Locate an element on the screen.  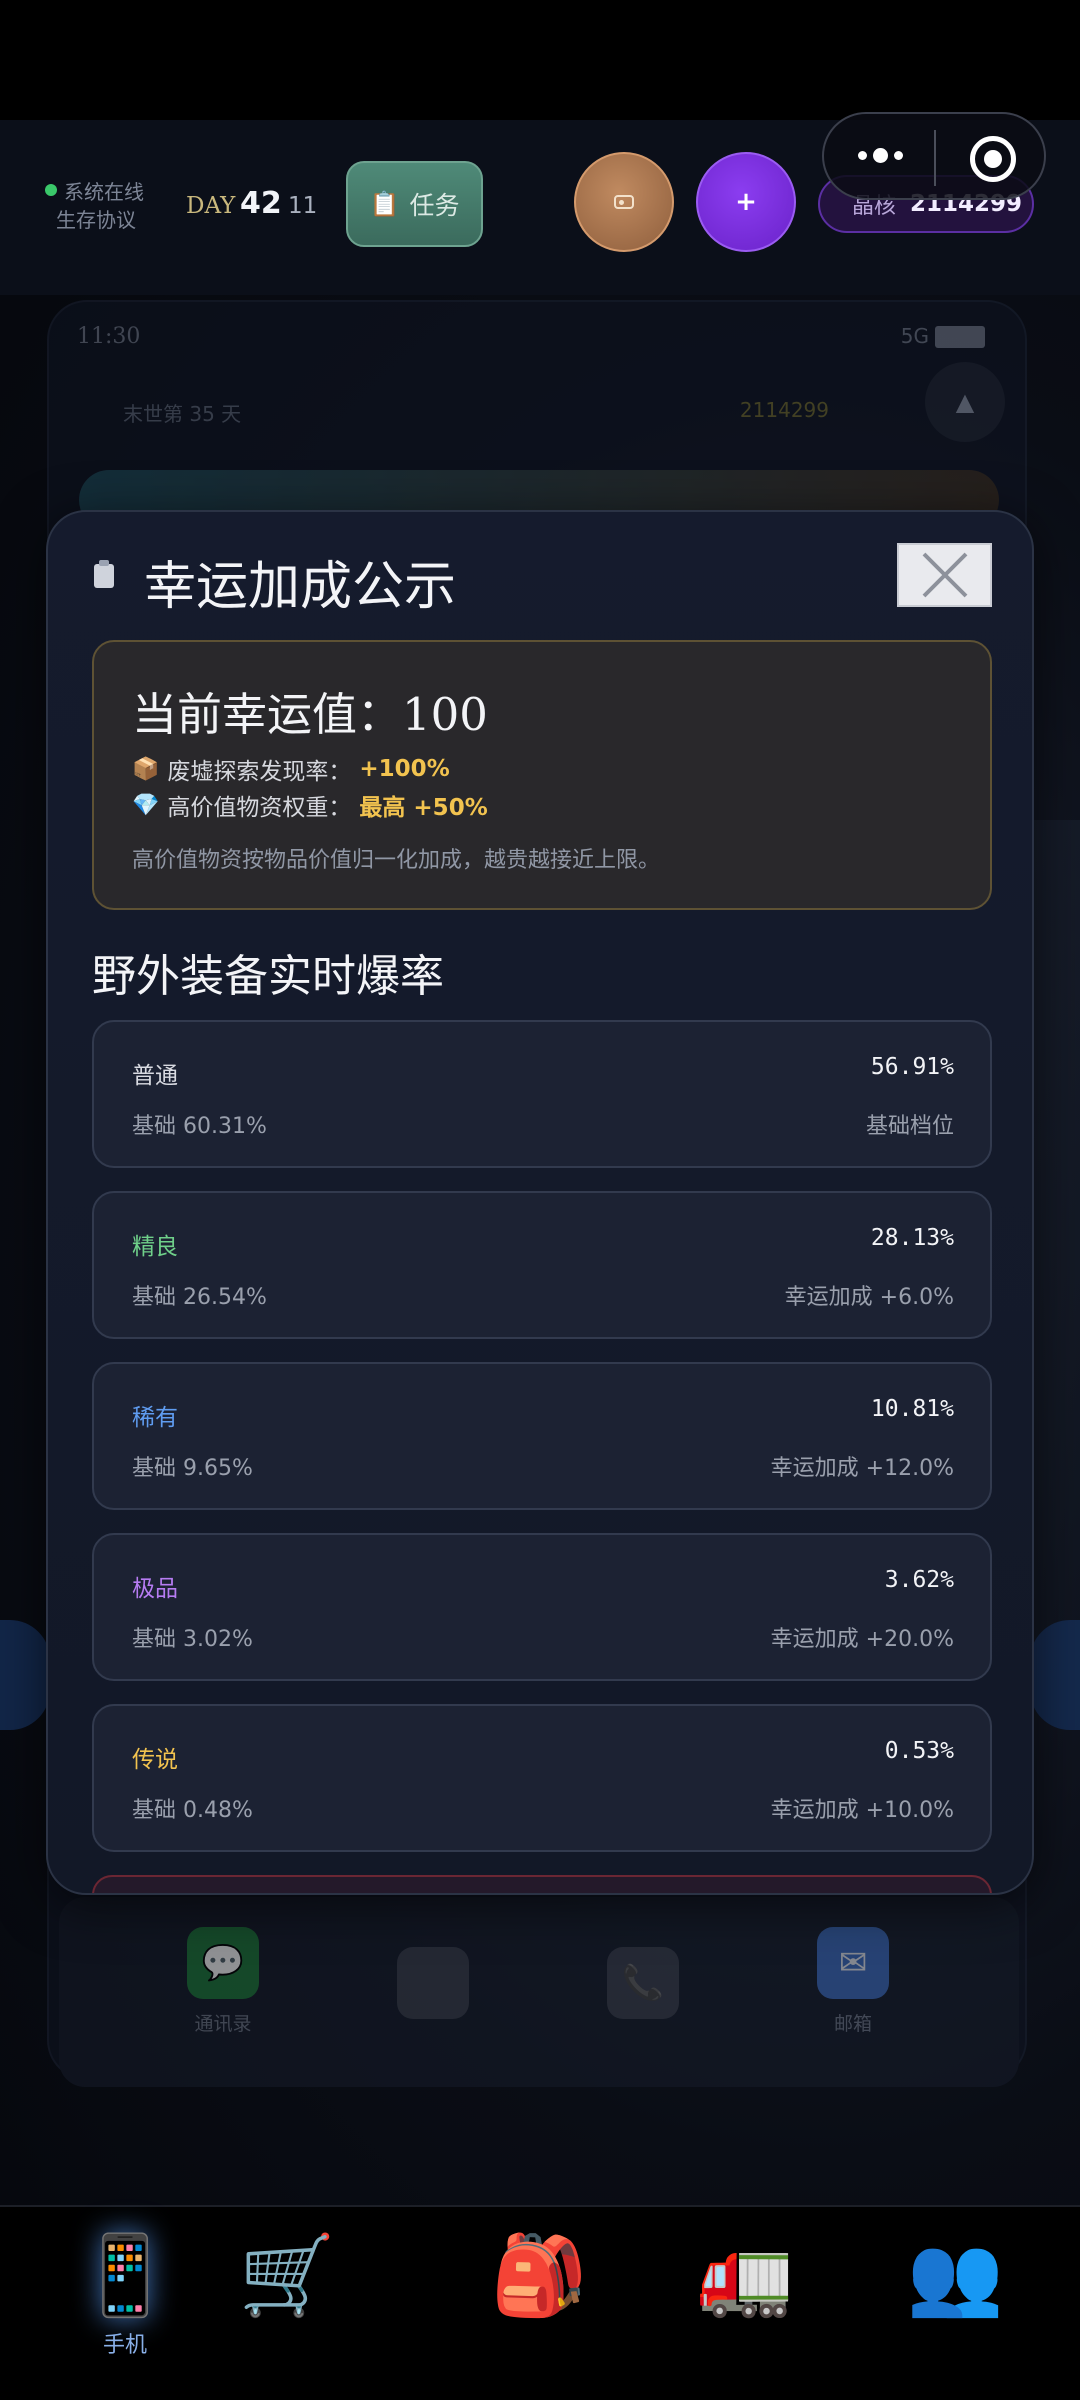
weight-value: 最高 +50% is located at coordinates (423, 808).